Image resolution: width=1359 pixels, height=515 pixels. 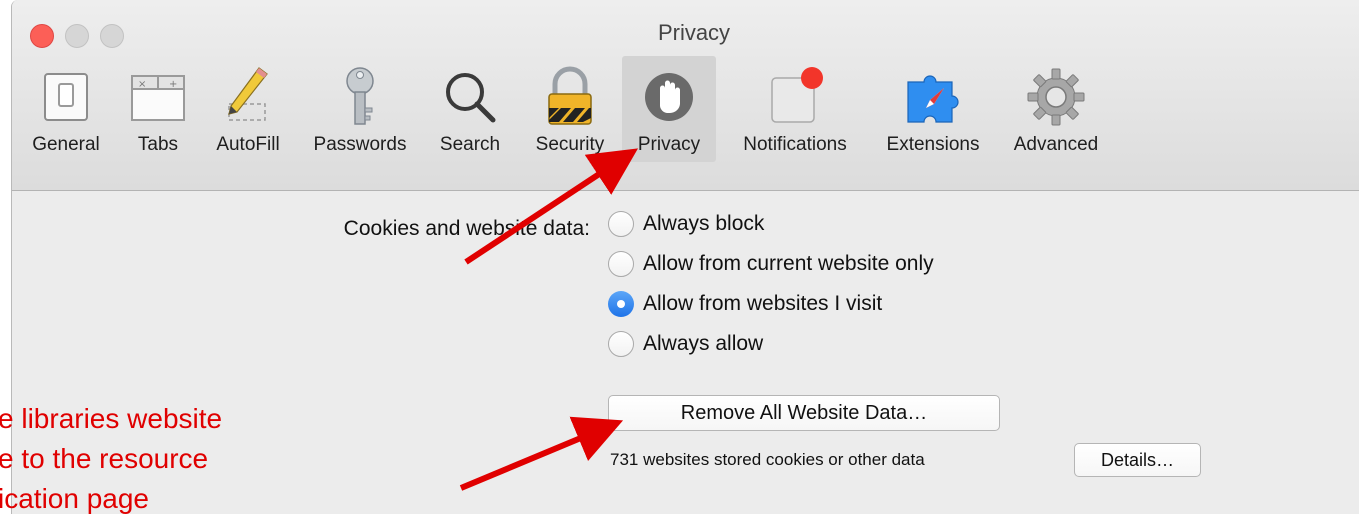 What do you see at coordinates (75, 498) in the screenshot?
I see `annotation-line-3: ication page` at bounding box center [75, 498].